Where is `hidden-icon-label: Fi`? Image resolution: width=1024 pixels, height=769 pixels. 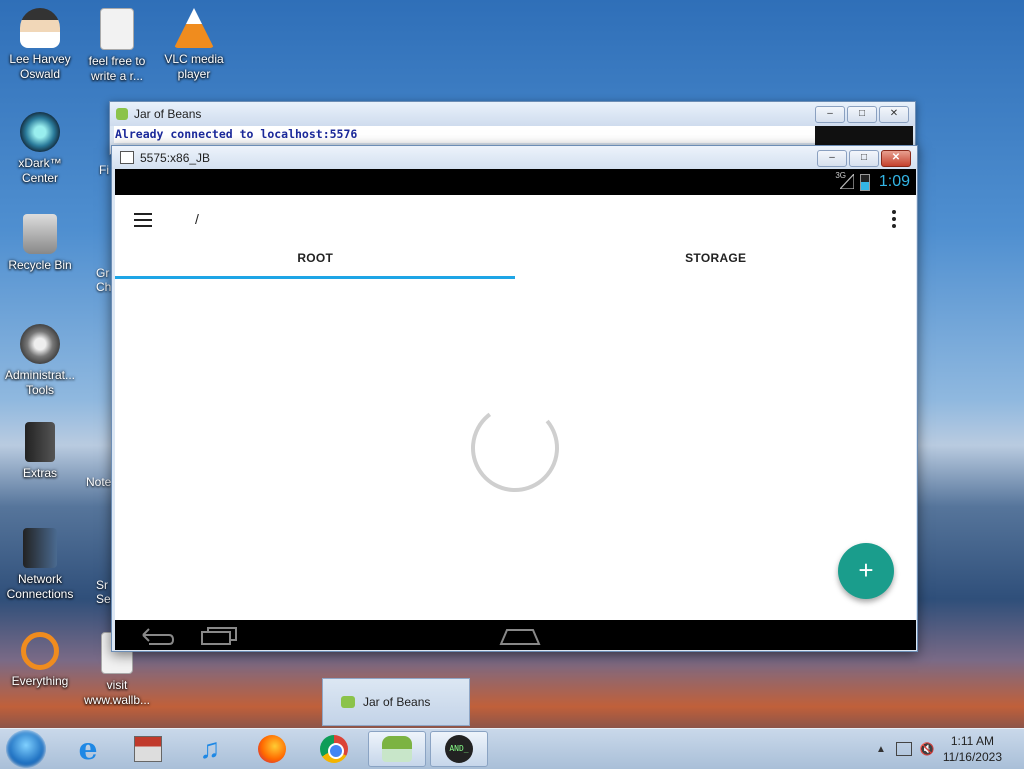
hidden-icon-label: Fi is located at coordinates (104, 170).